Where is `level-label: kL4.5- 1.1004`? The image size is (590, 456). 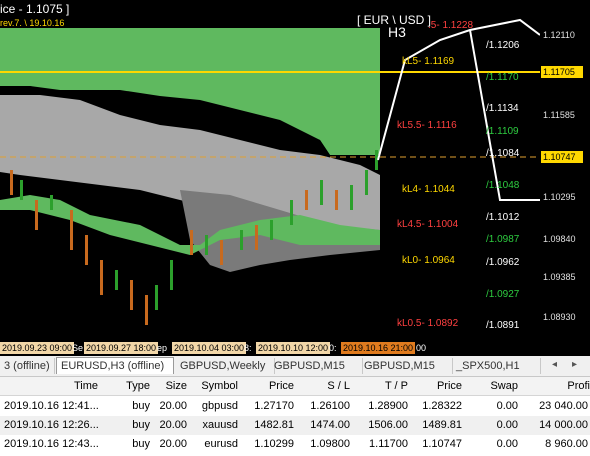 level-label: kL4.5- 1.1004 is located at coordinates (428, 224).